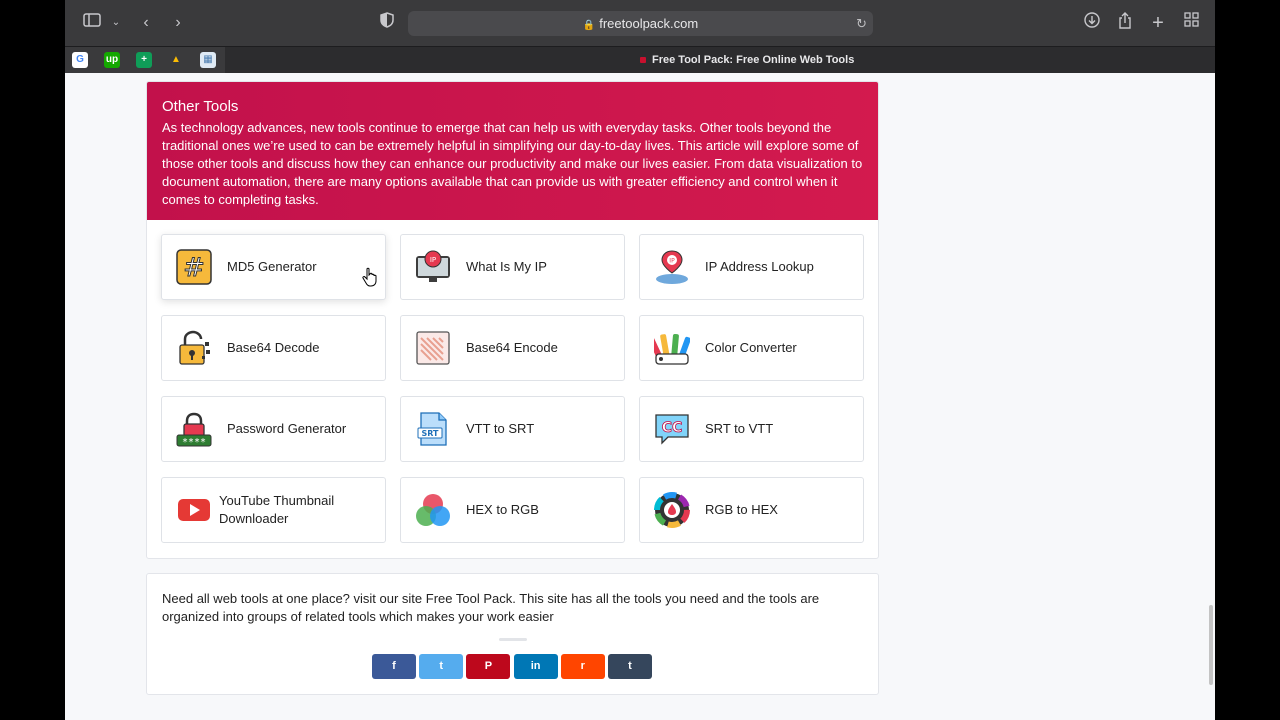 This screenshot has width=1280, height=720. I want to click on tool-label: IP Address Lookup, so click(759, 266).